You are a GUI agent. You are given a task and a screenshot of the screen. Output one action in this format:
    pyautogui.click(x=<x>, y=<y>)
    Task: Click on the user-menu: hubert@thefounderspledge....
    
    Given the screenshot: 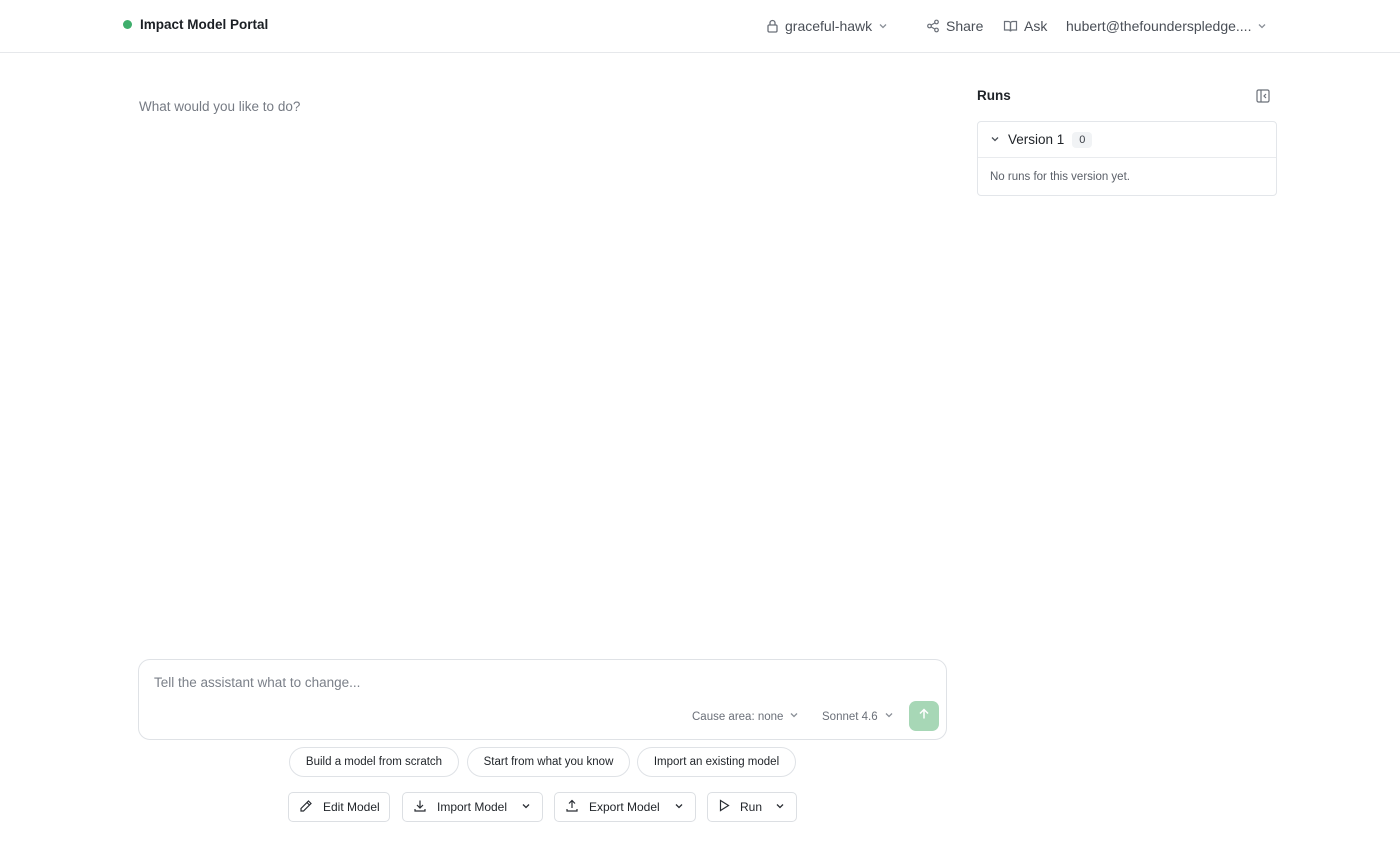 What is the action you would take?
    pyautogui.click(x=1166, y=26)
    